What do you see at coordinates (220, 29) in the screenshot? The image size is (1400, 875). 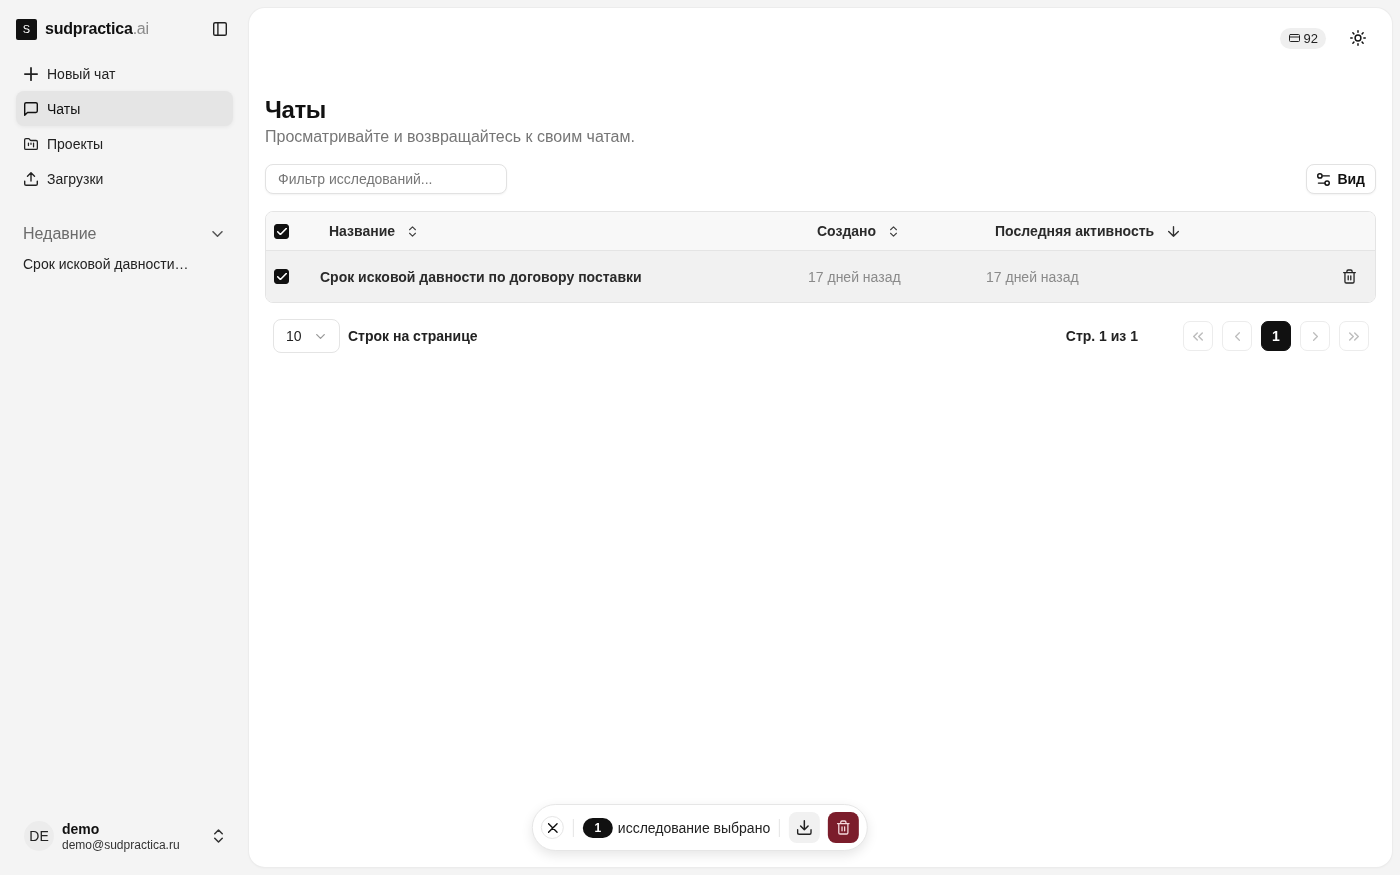 I see `panel-left-icon` at bounding box center [220, 29].